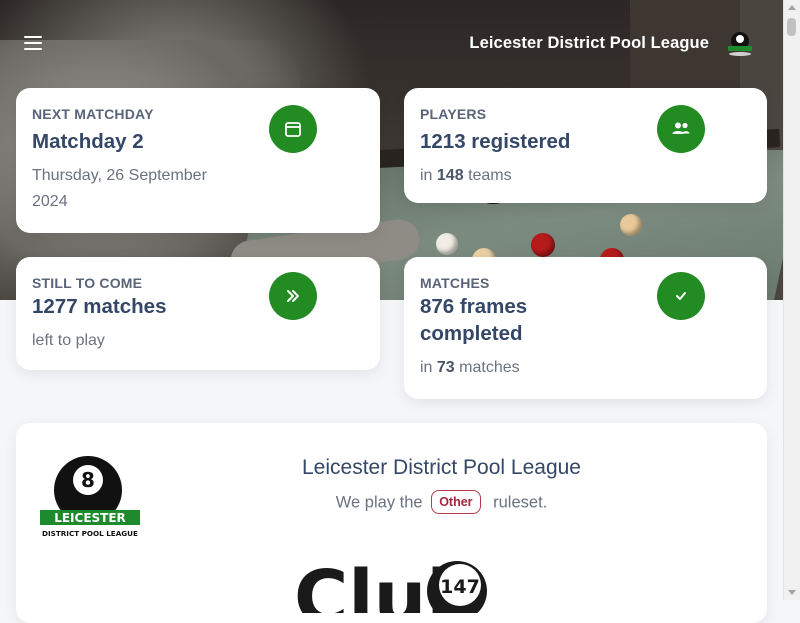 The height and width of the screenshot is (623, 800). What do you see at coordinates (490, 175) in the screenshot?
I see `sub-suffix: teams` at bounding box center [490, 175].